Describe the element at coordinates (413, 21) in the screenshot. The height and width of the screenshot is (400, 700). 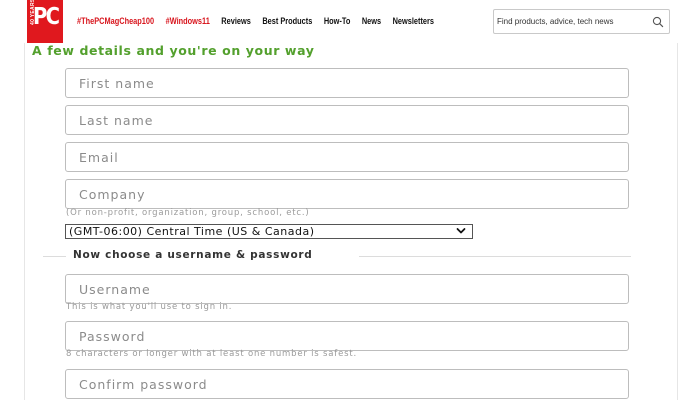
I see `nav-item-newsletters: Newsletters` at that location.